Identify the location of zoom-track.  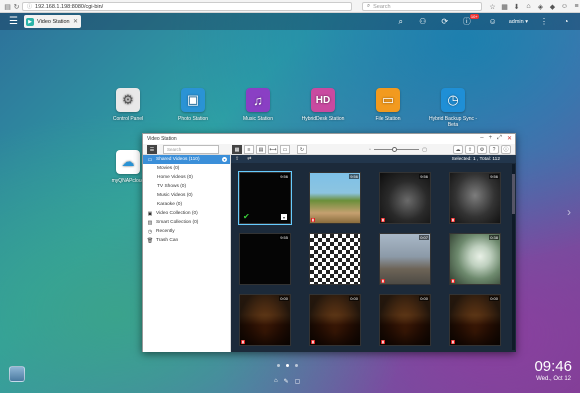
(396, 149).